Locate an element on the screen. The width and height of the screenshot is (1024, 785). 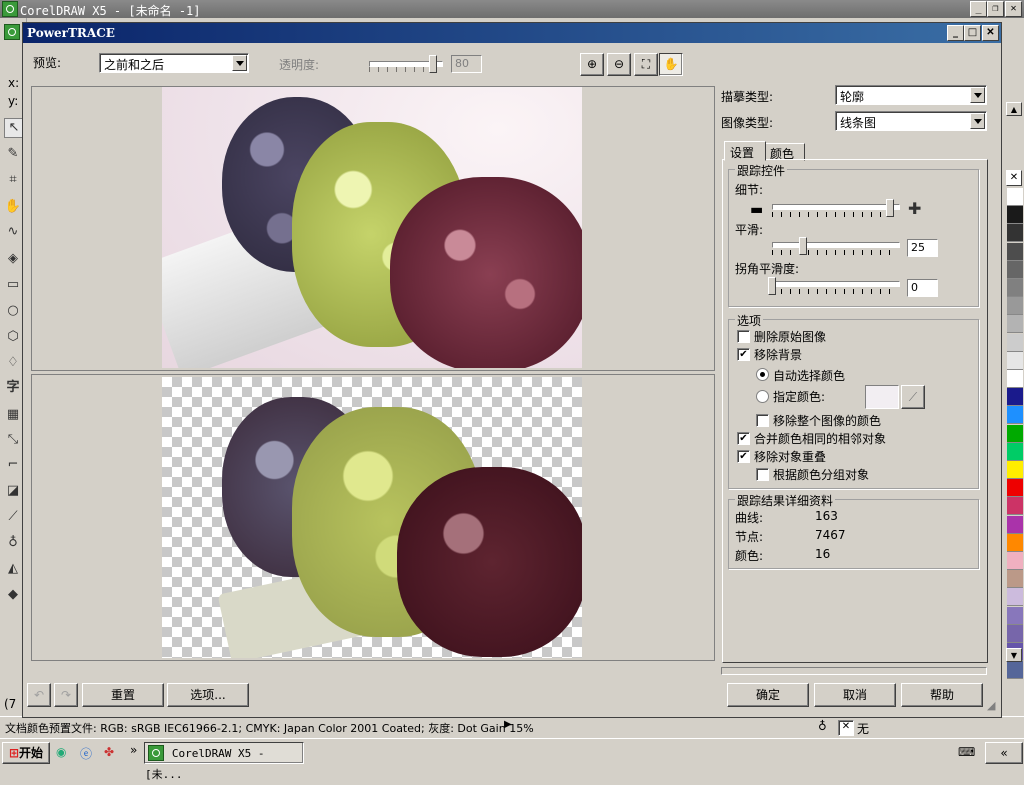
palette-down-arrow-icon: ▼ is located at coordinates (1014, 655).